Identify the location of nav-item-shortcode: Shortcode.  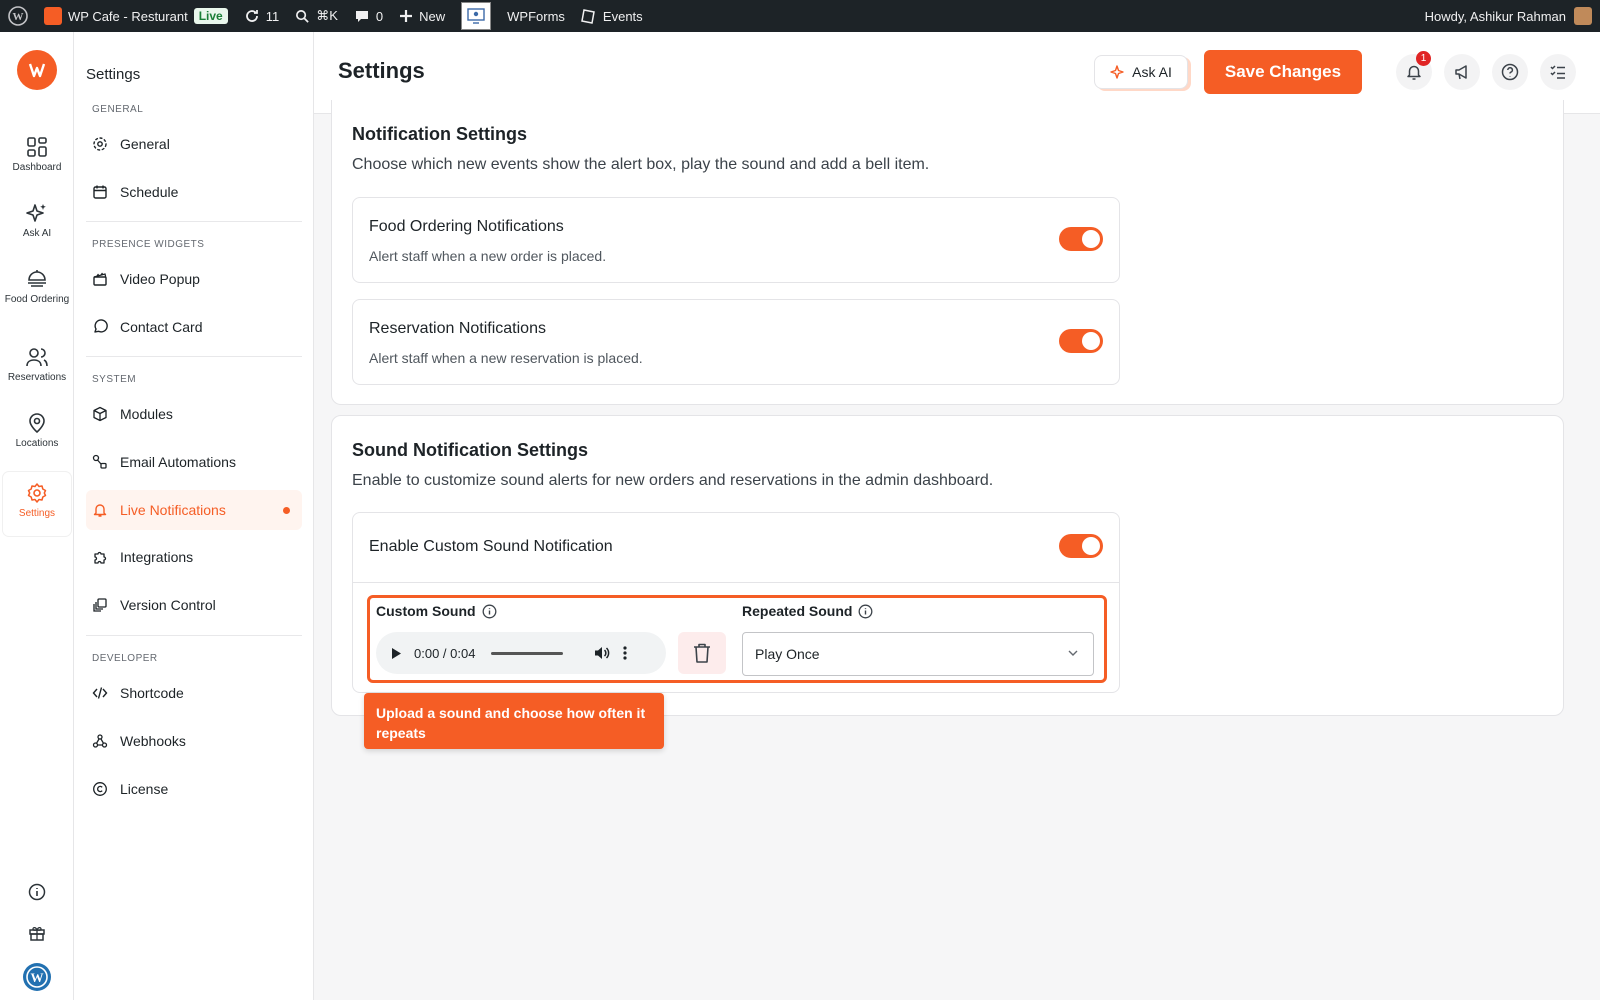
(194, 693).